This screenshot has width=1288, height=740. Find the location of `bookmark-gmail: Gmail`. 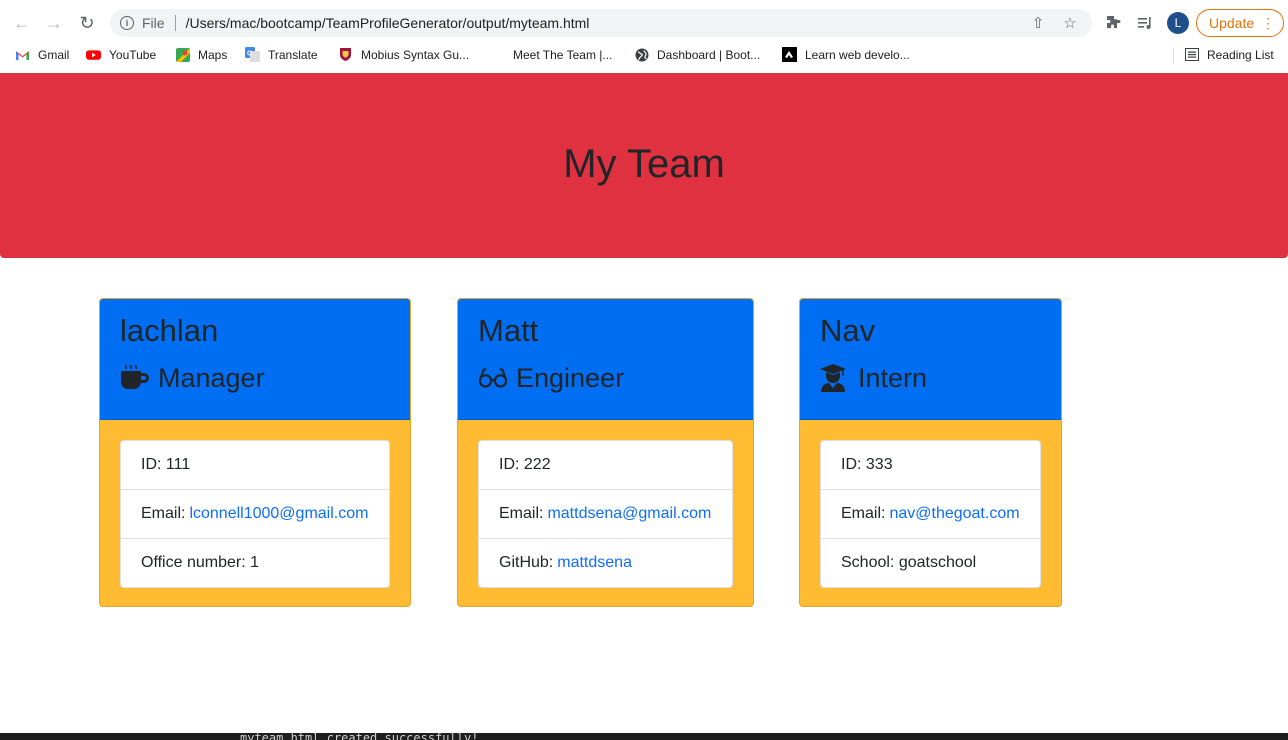

bookmark-gmail: Gmail is located at coordinates (42, 54).